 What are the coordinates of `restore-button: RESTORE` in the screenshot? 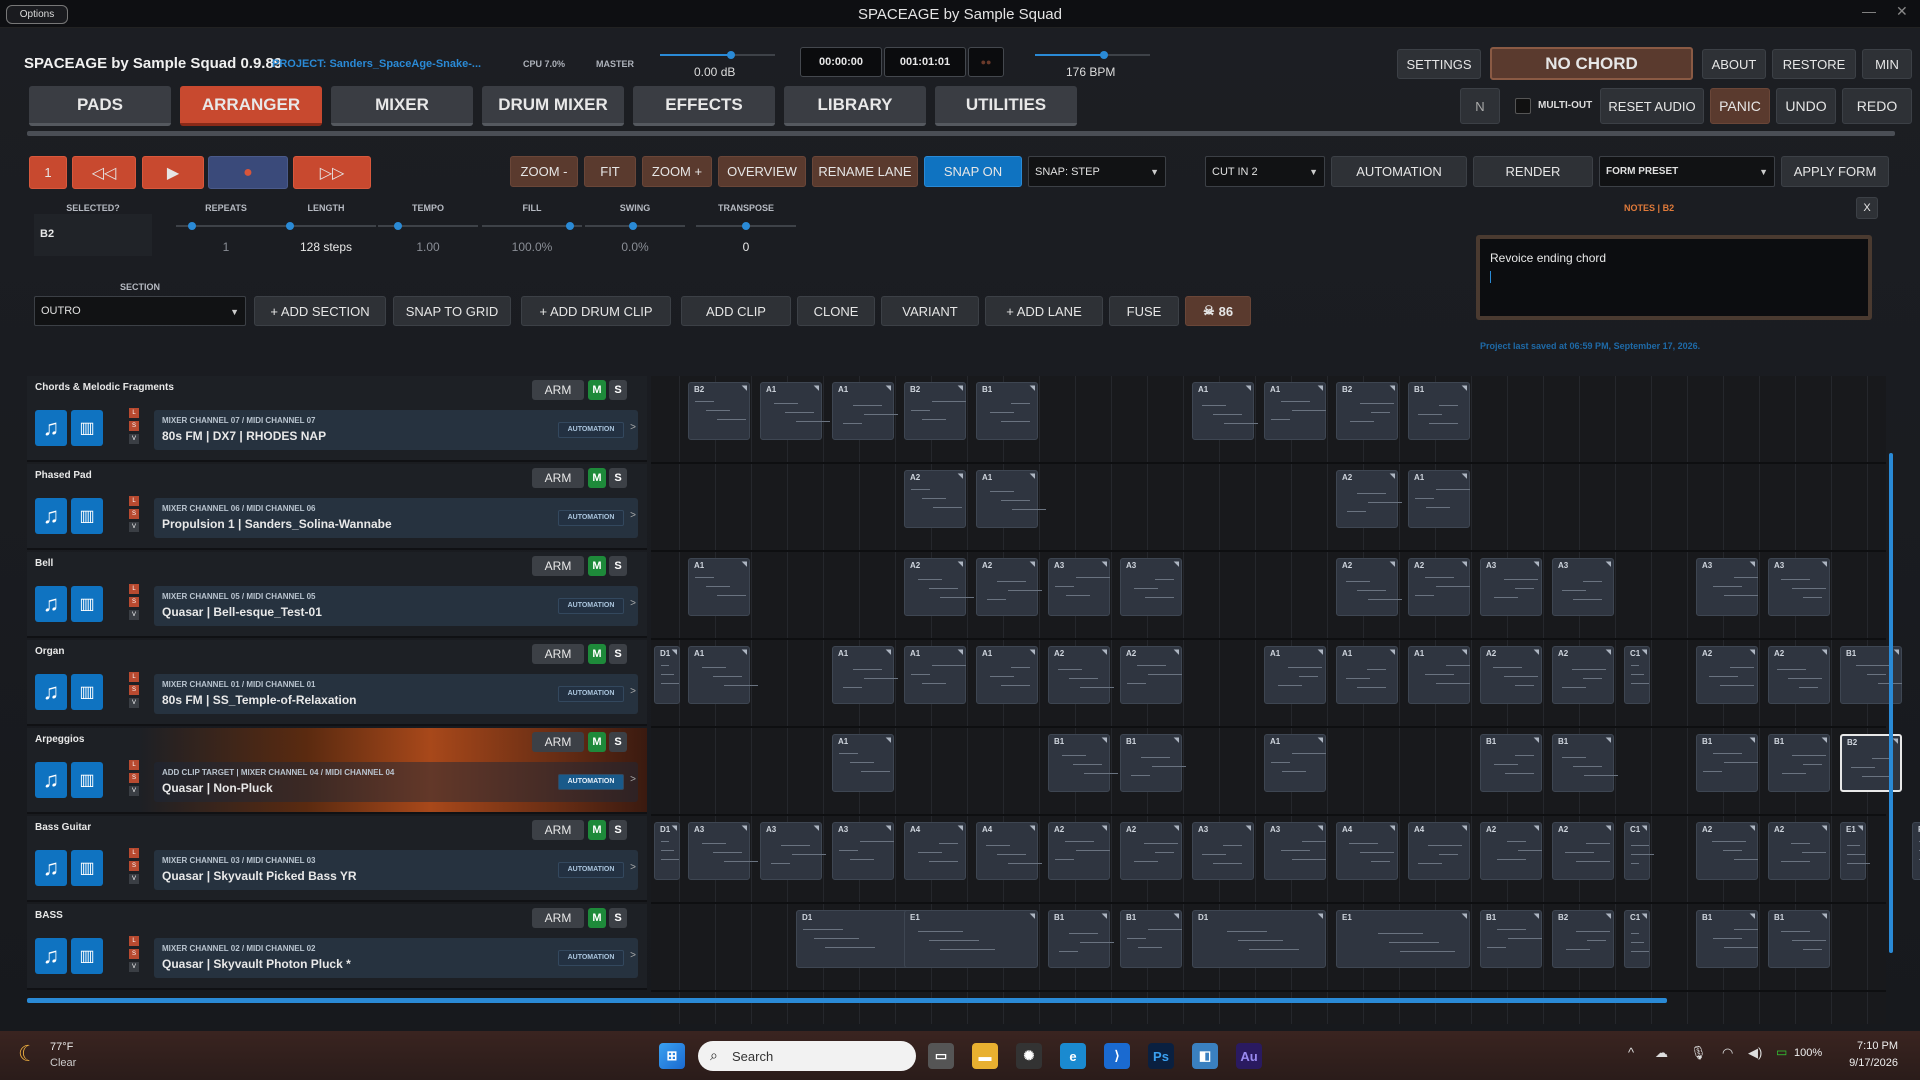 It's located at (1814, 64).